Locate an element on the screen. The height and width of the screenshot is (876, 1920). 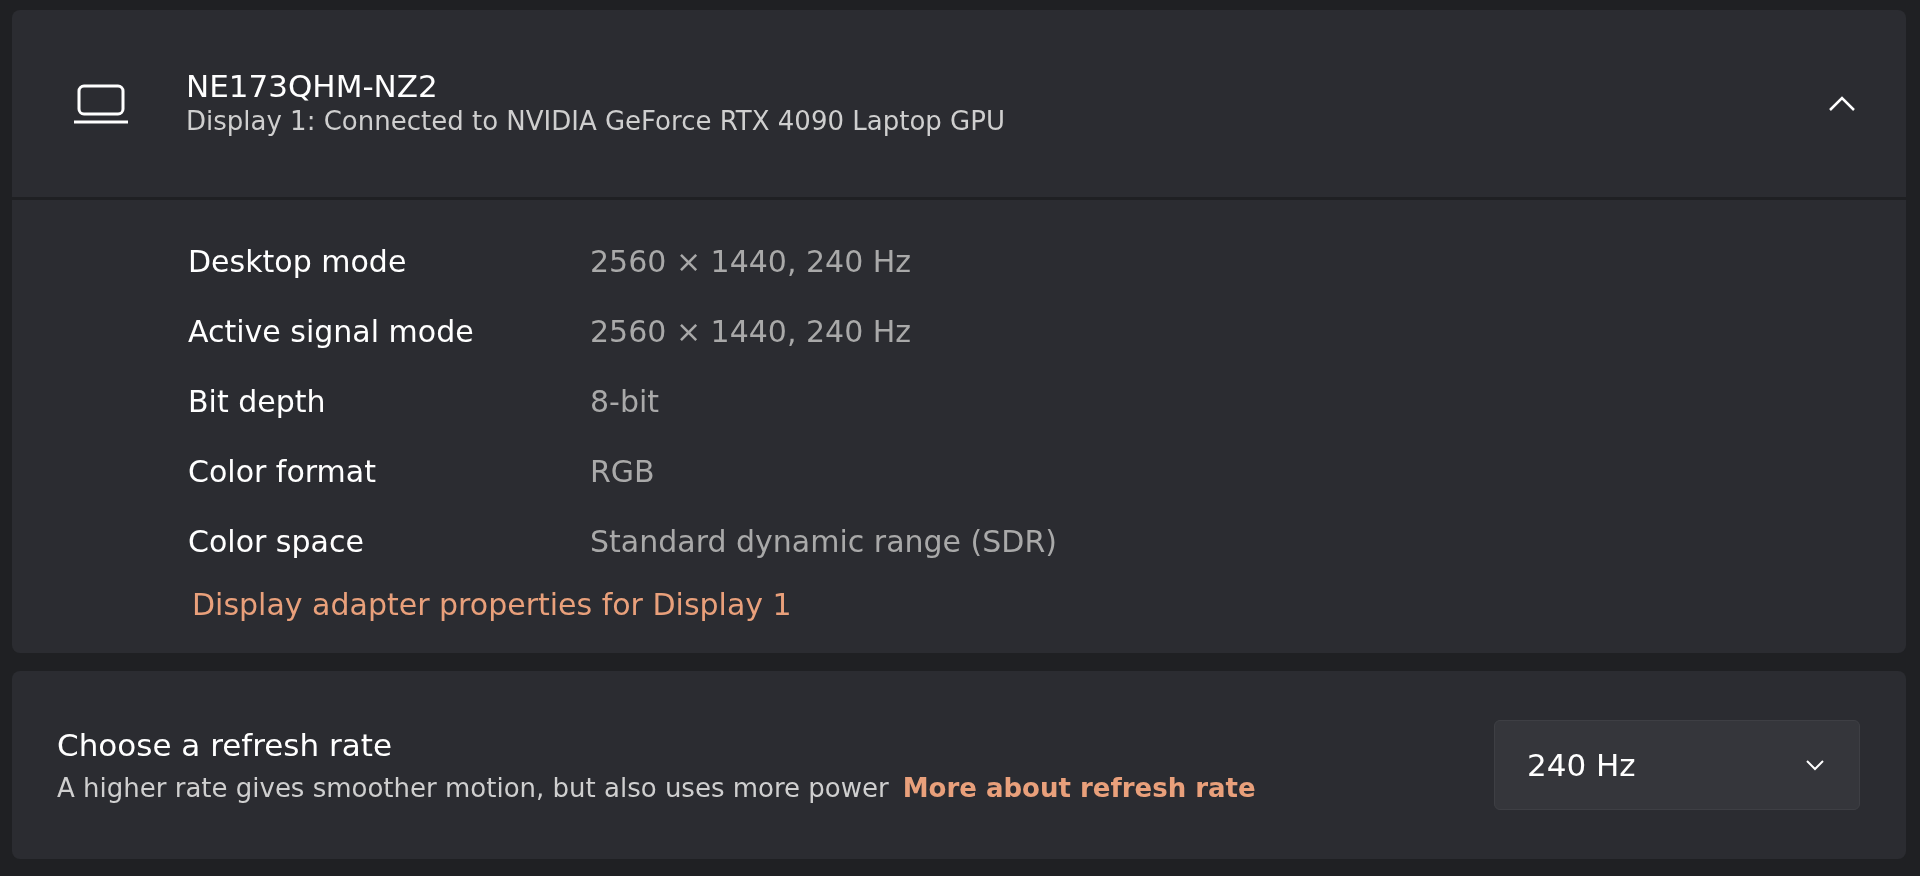
help-link: More about refresh rate is located at coordinates (1079, 788).